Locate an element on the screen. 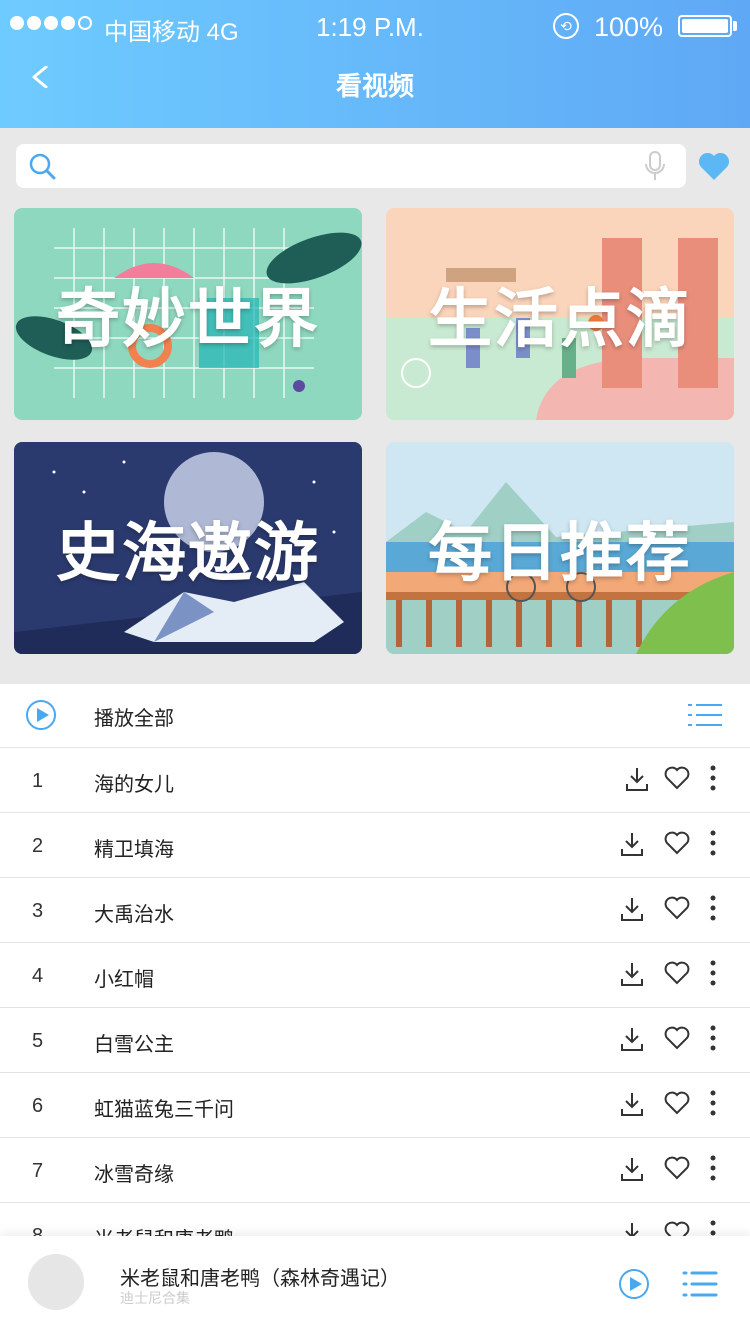 The width and height of the screenshot is (750, 1334). header: 中国移动 4G 1:19 P.M. ⟲ 100% 看视频 is located at coordinates (375, 64).